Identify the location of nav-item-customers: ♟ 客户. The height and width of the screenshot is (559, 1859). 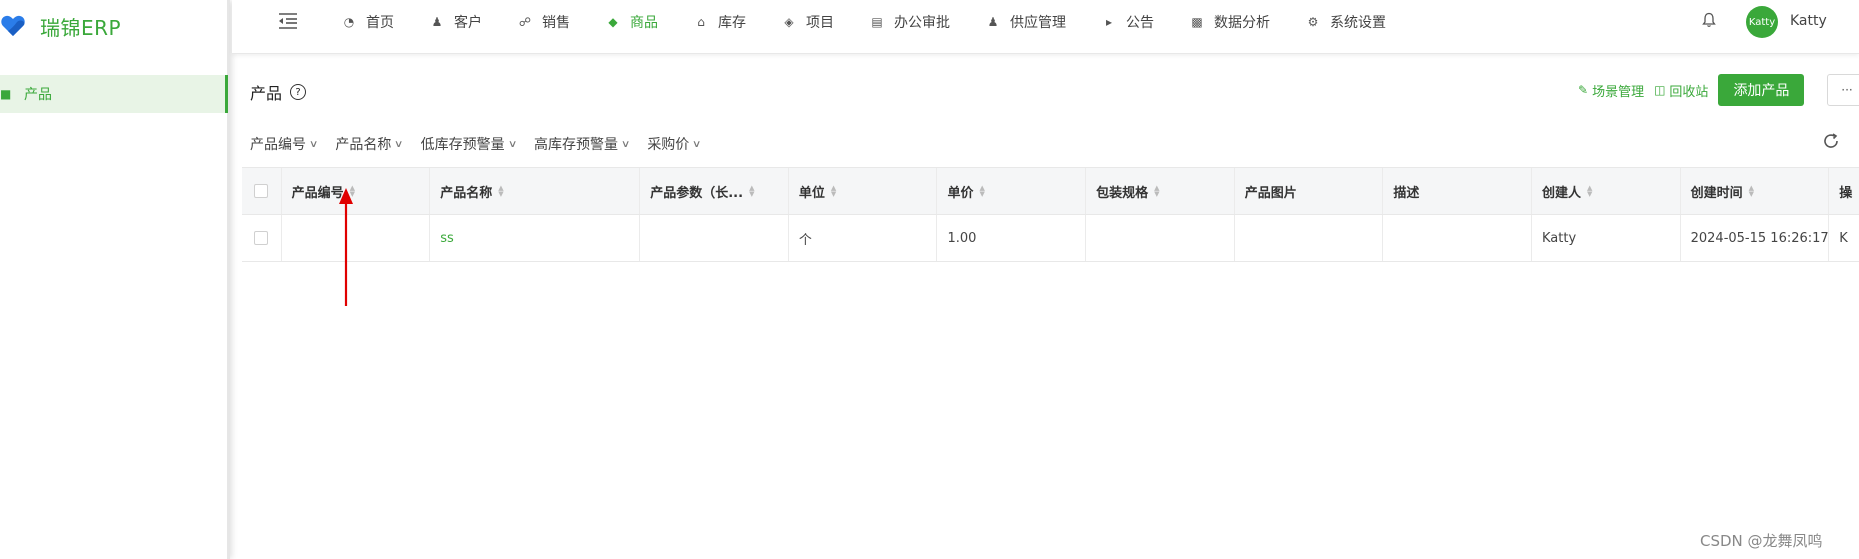
(456, 22).